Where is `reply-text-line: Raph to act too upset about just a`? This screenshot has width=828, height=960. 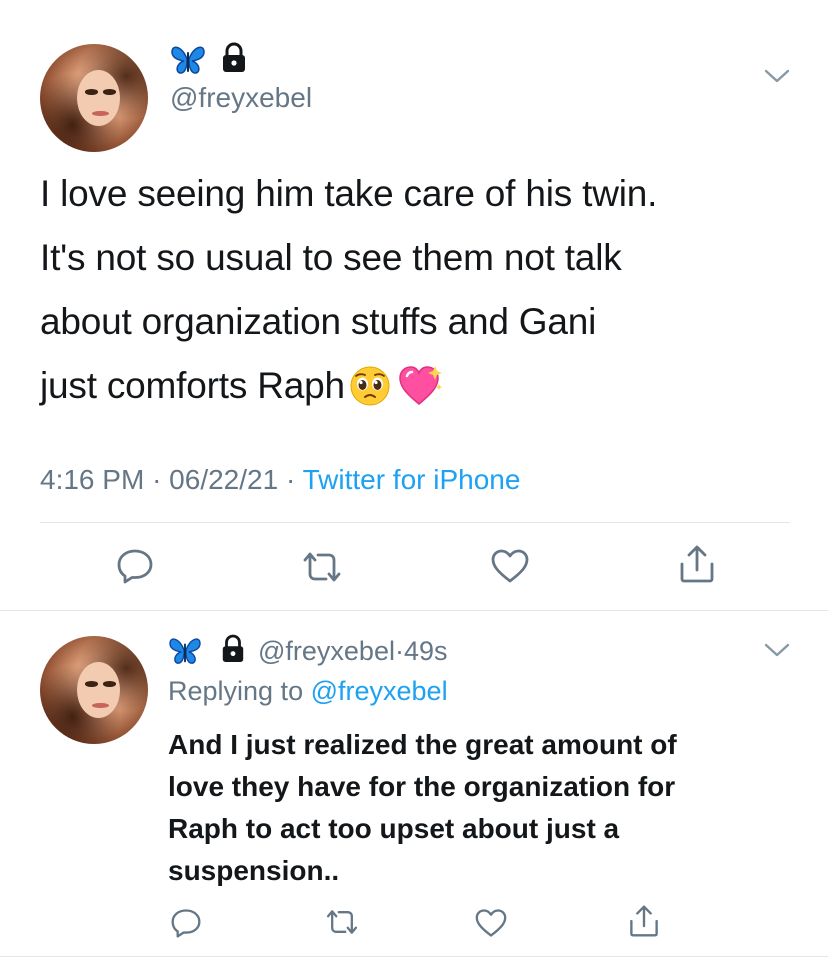
reply-text-line: Raph to act too upset about just a is located at coordinates (394, 828).